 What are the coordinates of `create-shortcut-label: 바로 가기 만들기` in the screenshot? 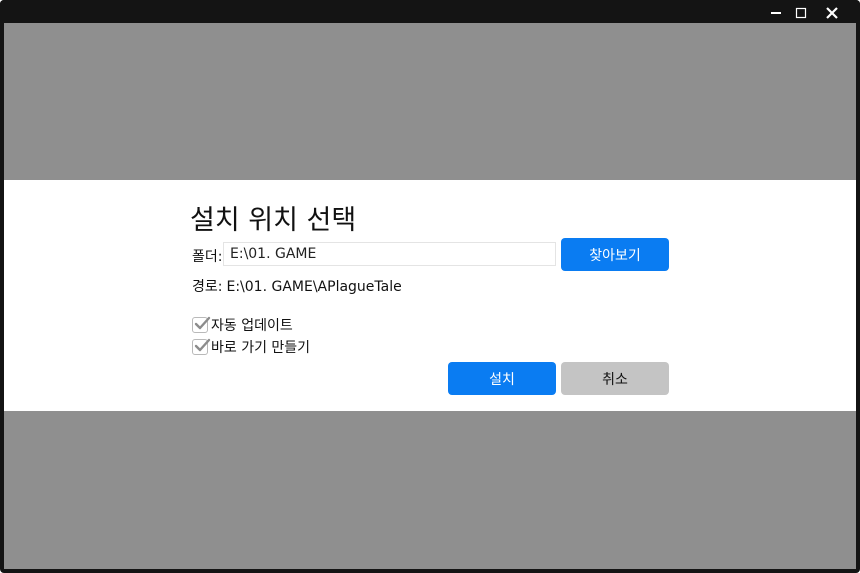 It's located at (261, 348).